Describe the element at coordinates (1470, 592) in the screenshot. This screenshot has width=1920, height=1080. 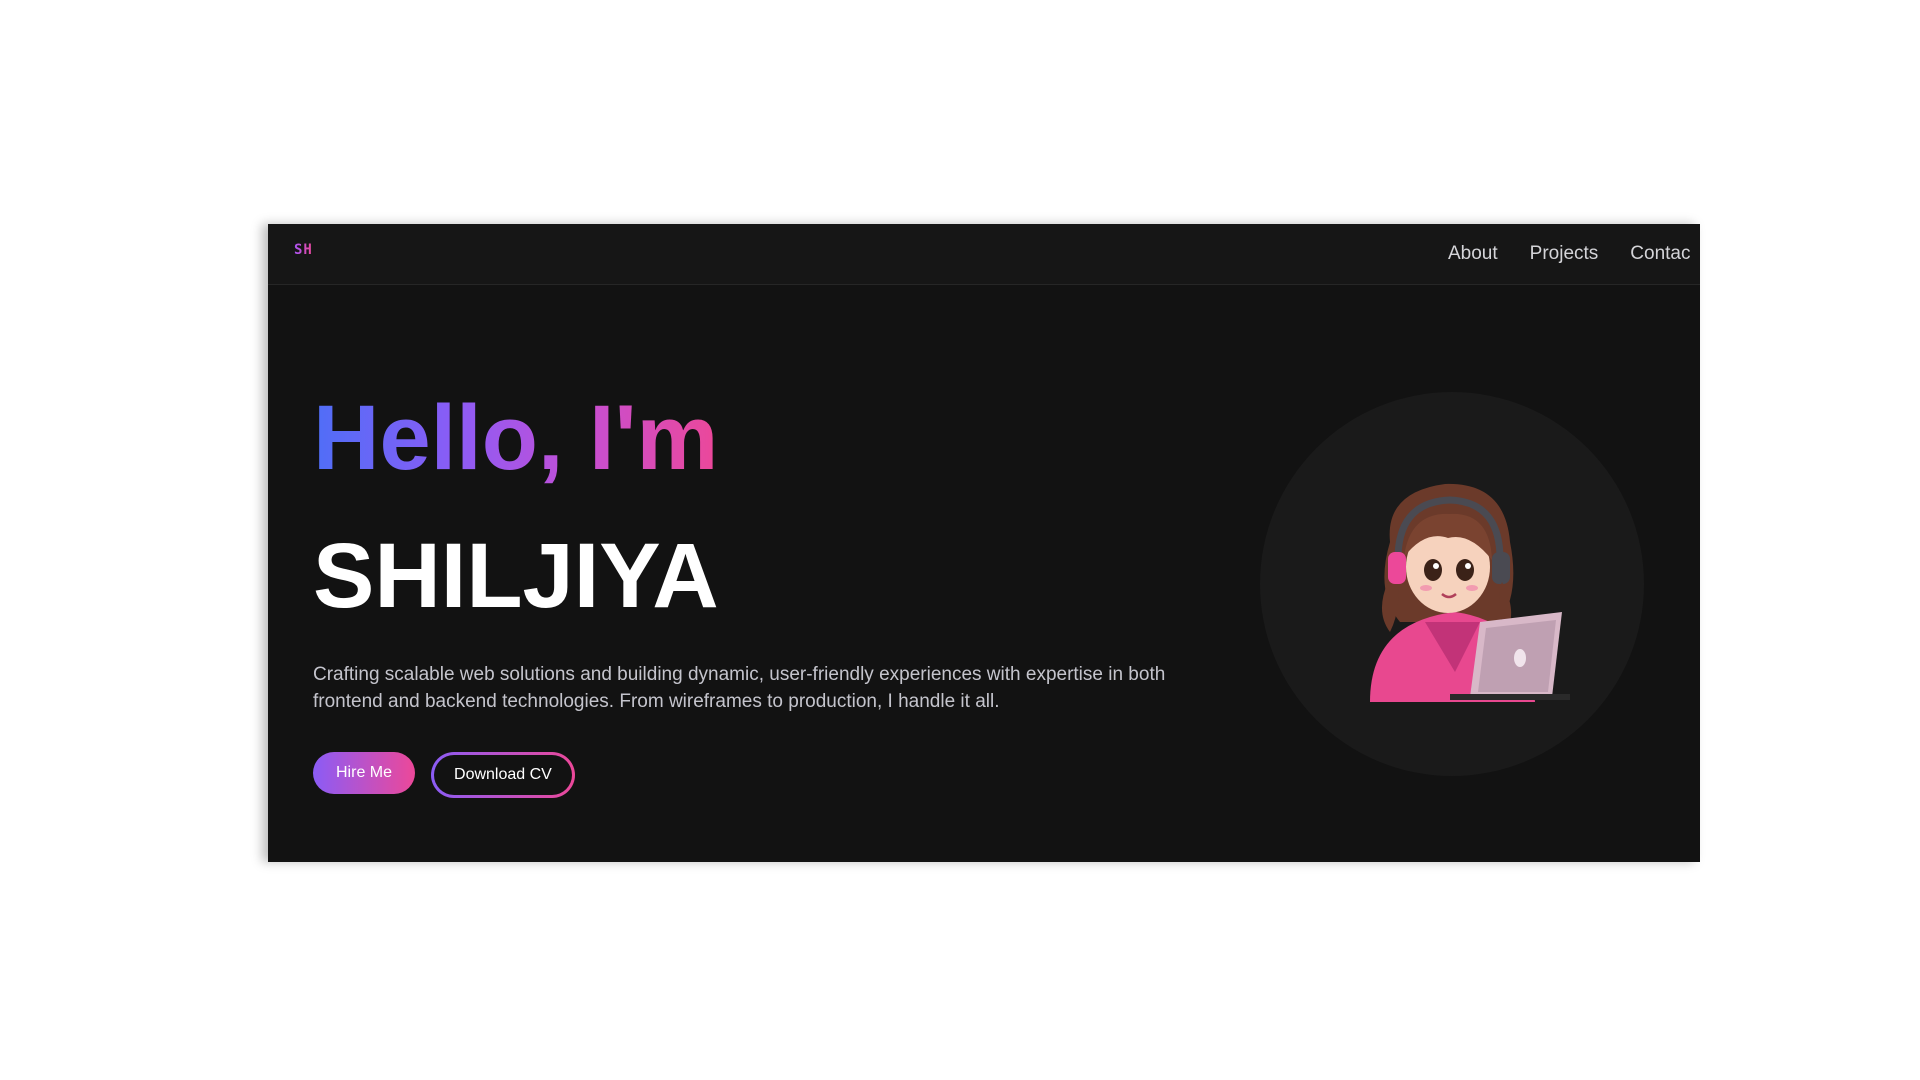
I see `avatar-illustration-icon` at that location.